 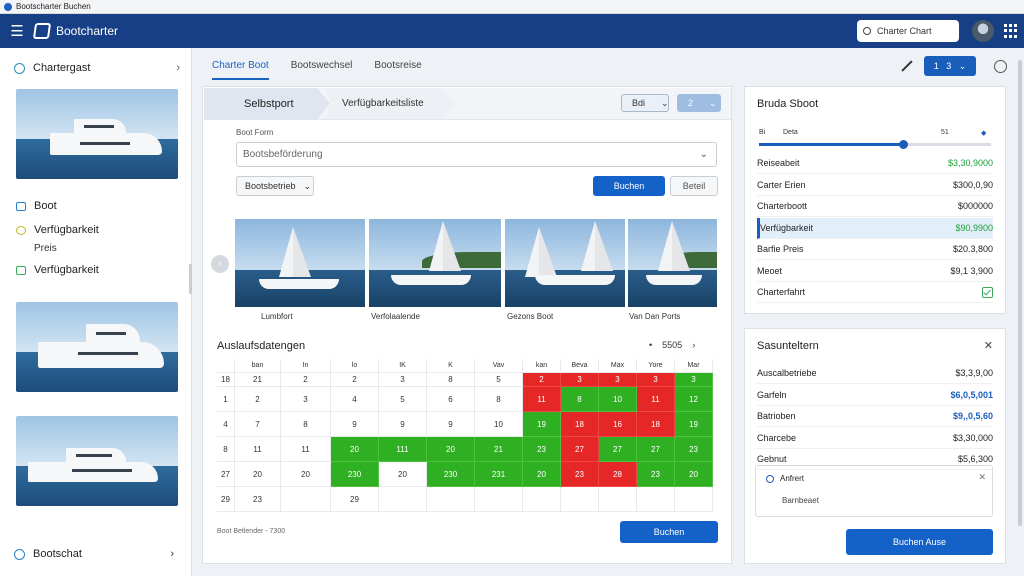 What do you see at coordinates (645, 103) in the screenshot?
I see `dropdown-a: Bdi ⌄` at bounding box center [645, 103].